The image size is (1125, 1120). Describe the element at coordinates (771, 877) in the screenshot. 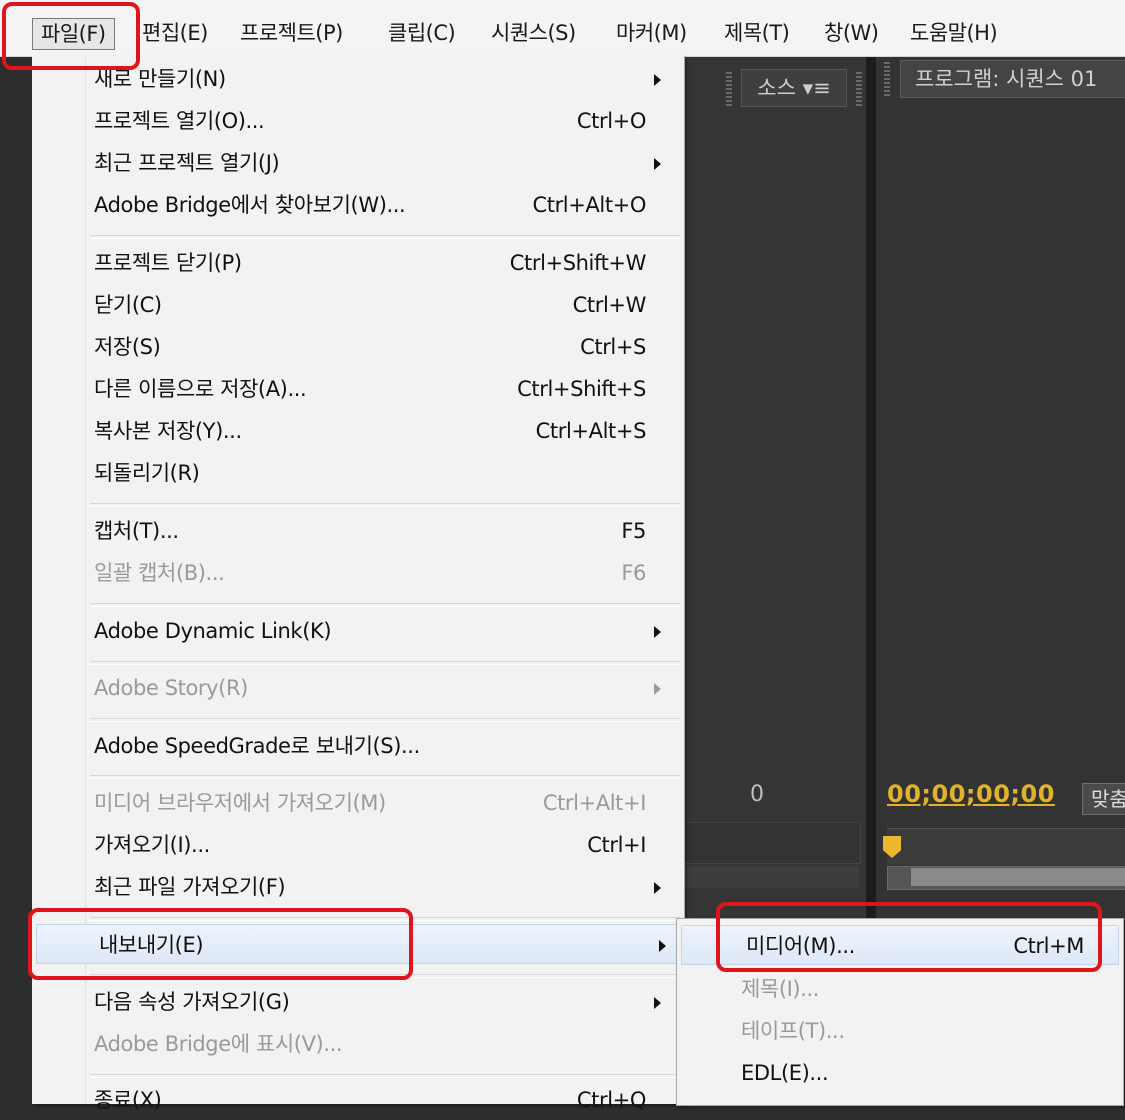

I see `source-scrollbar` at that location.